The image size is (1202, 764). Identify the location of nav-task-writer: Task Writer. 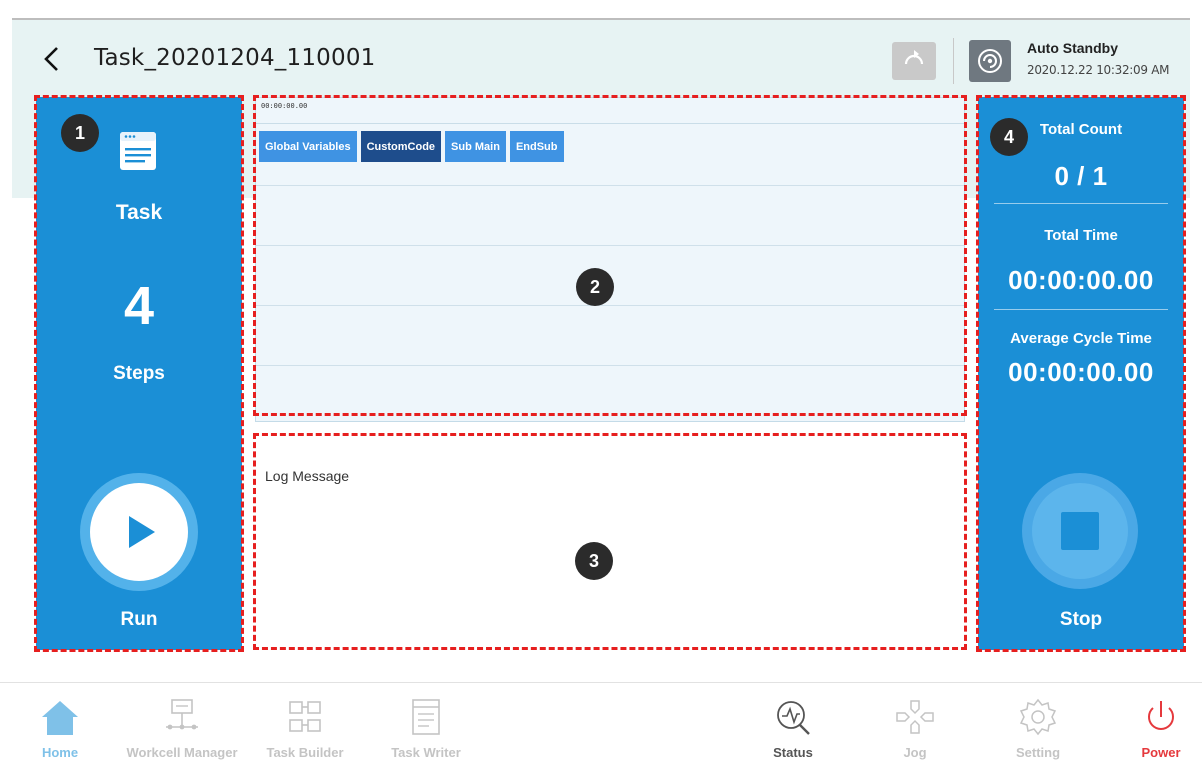
(426, 728).